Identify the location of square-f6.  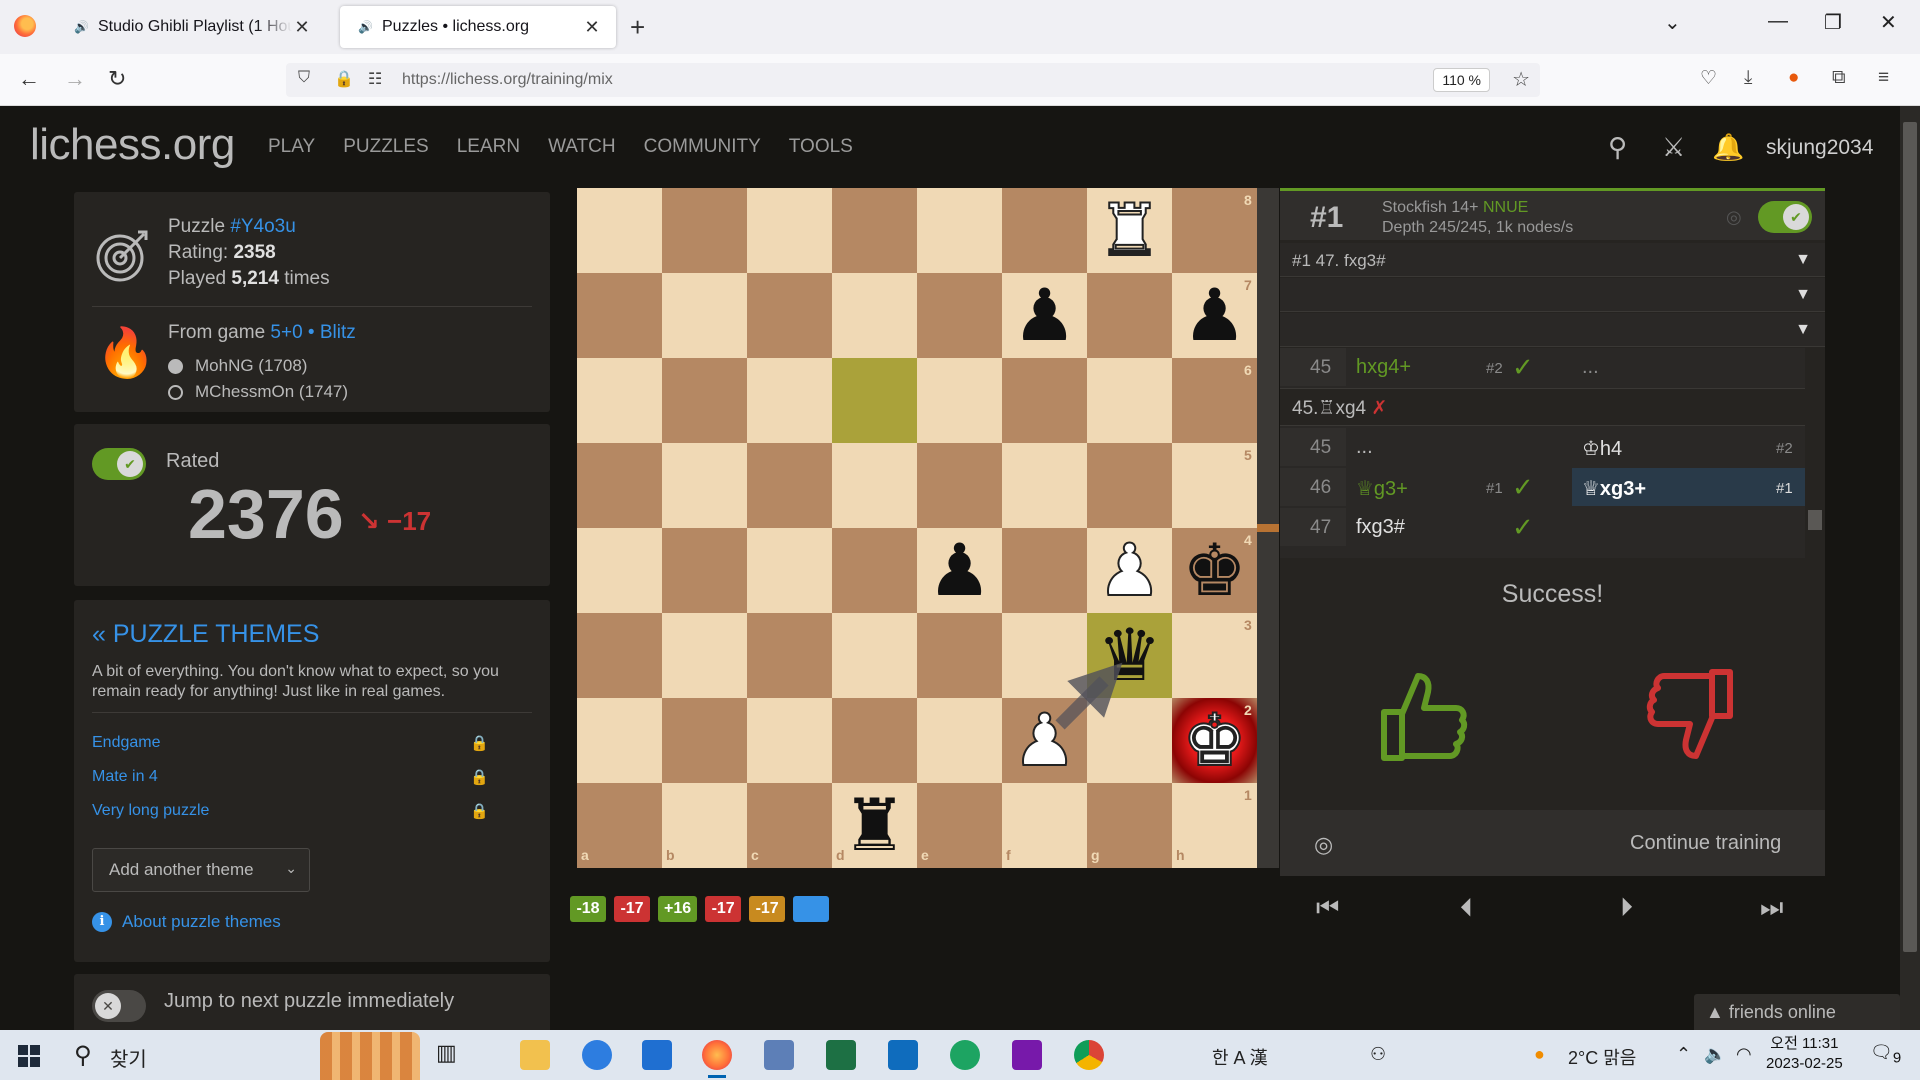
(1044, 400).